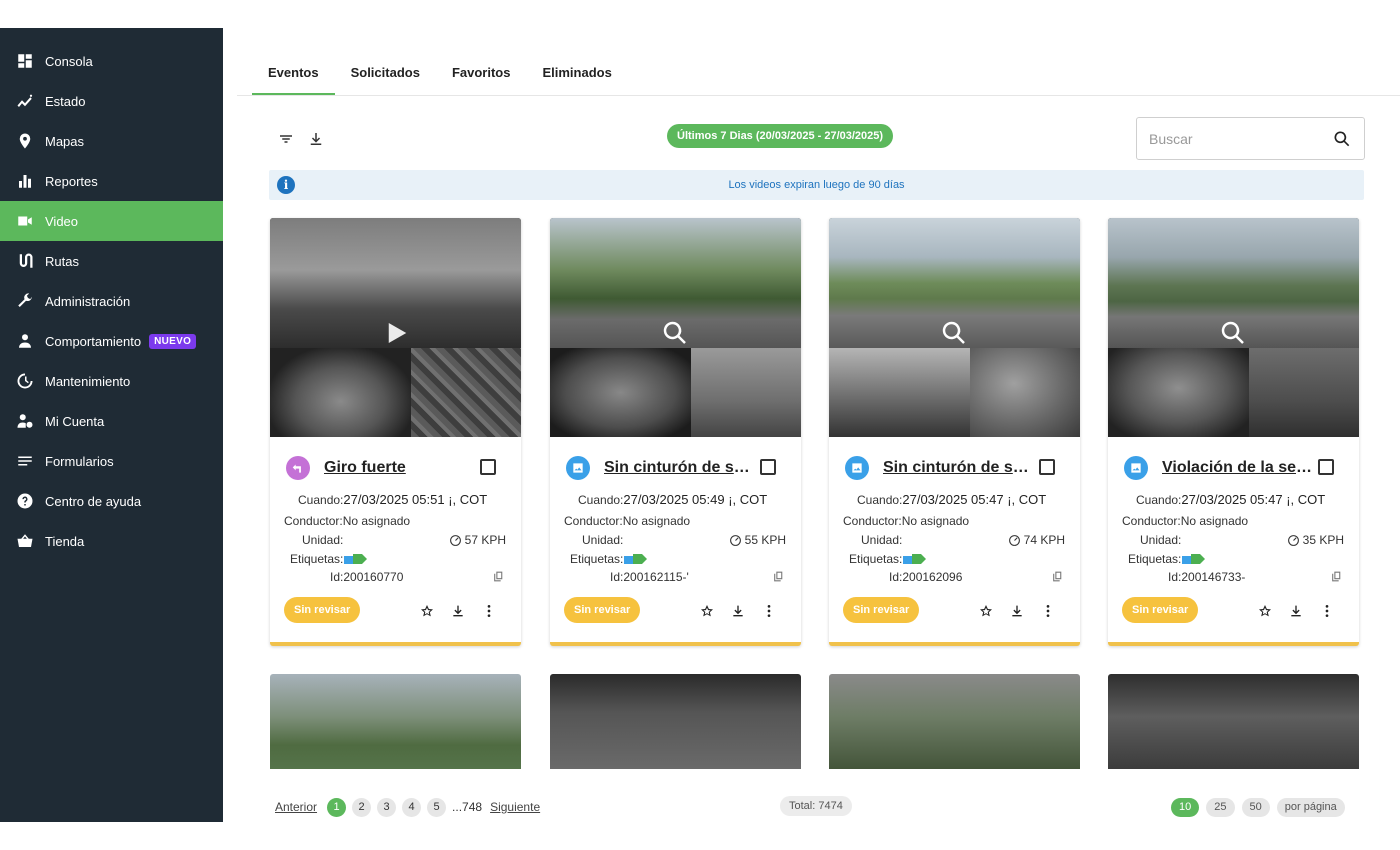 Image resolution: width=1400 pixels, height=850 pixels. Describe the element at coordinates (857, 468) in the screenshot. I see `image-icon` at that location.